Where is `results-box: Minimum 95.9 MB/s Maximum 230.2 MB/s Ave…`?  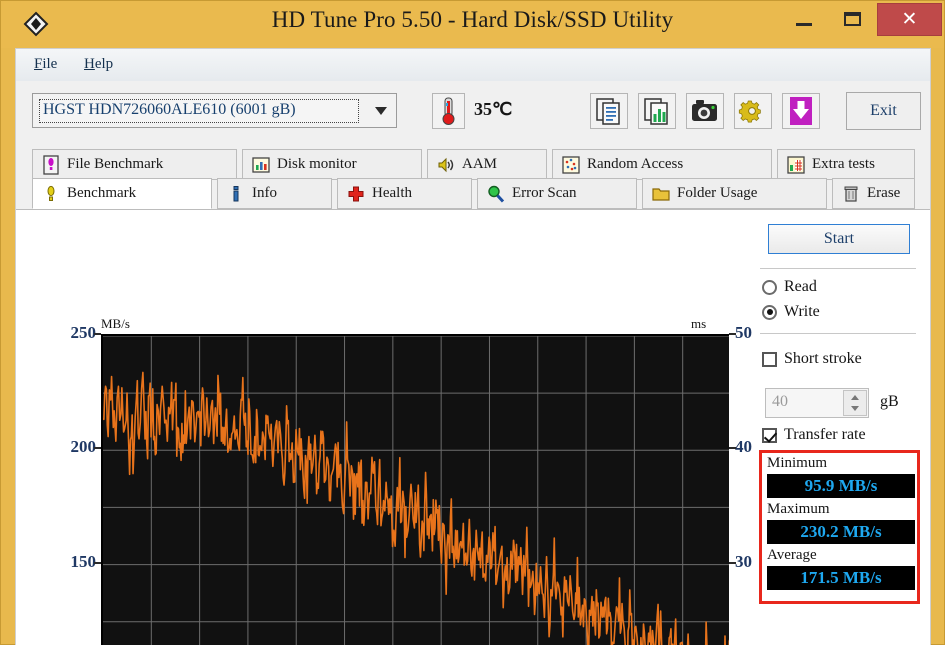
results-box: Minimum 95.9 MB/s Maximum 230.2 MB/s Ave… is located at coordinates (839, 527).